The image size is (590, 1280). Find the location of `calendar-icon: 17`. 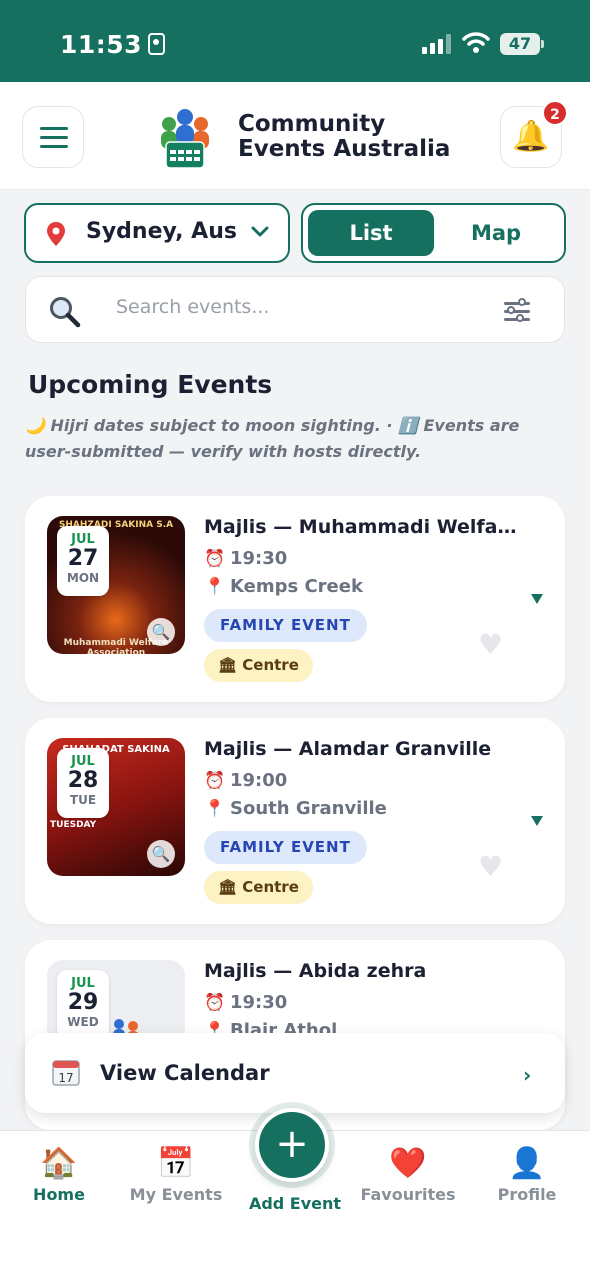

calendar-icon: 17 is located at coordinates (66, 1073).